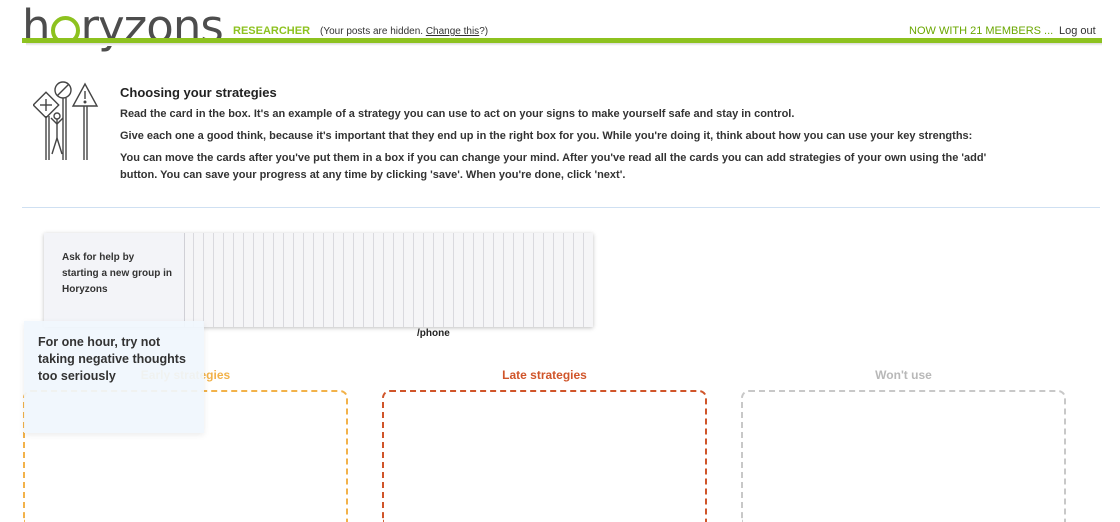 The height and width of the screenshot is (522, 1120). I want to click on wont-use-box, so click(903, 456).